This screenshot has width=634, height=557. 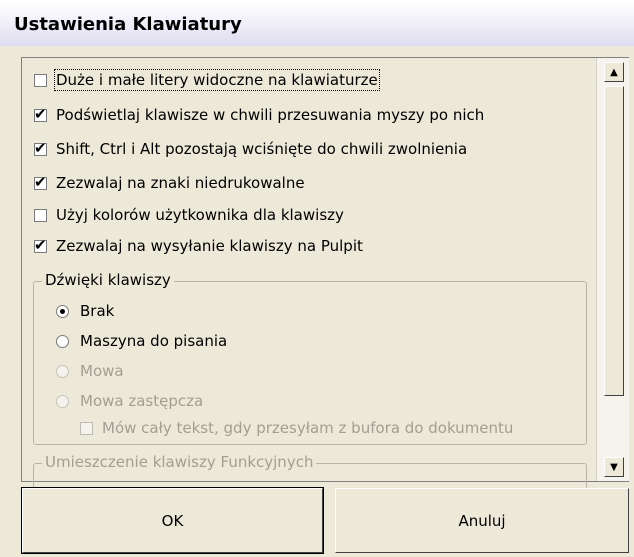 What do you see at coordinates (108, 280) in the screenshot?
I see `sounds-group-title: Dźwięki klawiszy` at bounding box center [108, 280].